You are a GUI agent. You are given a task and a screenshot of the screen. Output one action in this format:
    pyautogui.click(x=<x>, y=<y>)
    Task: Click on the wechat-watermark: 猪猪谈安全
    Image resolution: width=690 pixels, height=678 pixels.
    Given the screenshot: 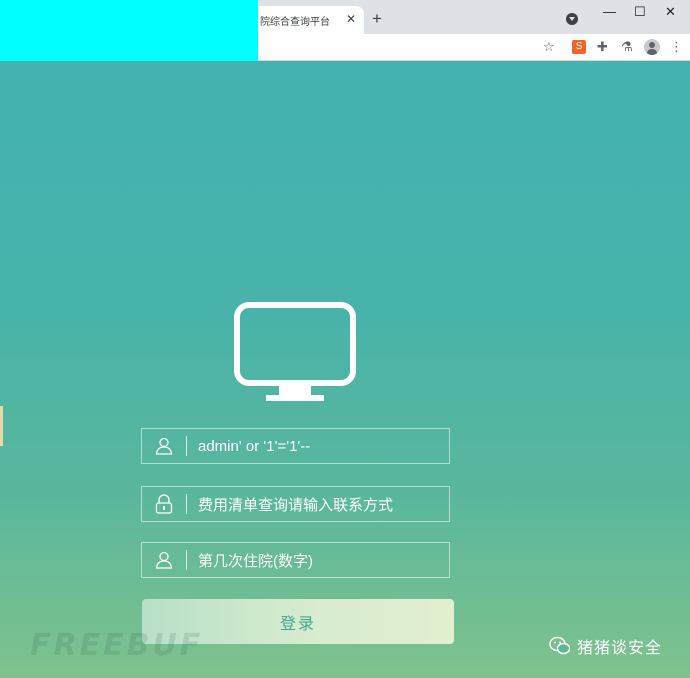 What is the action you would take?
    pyautogui.click(x=605, y=646)
    